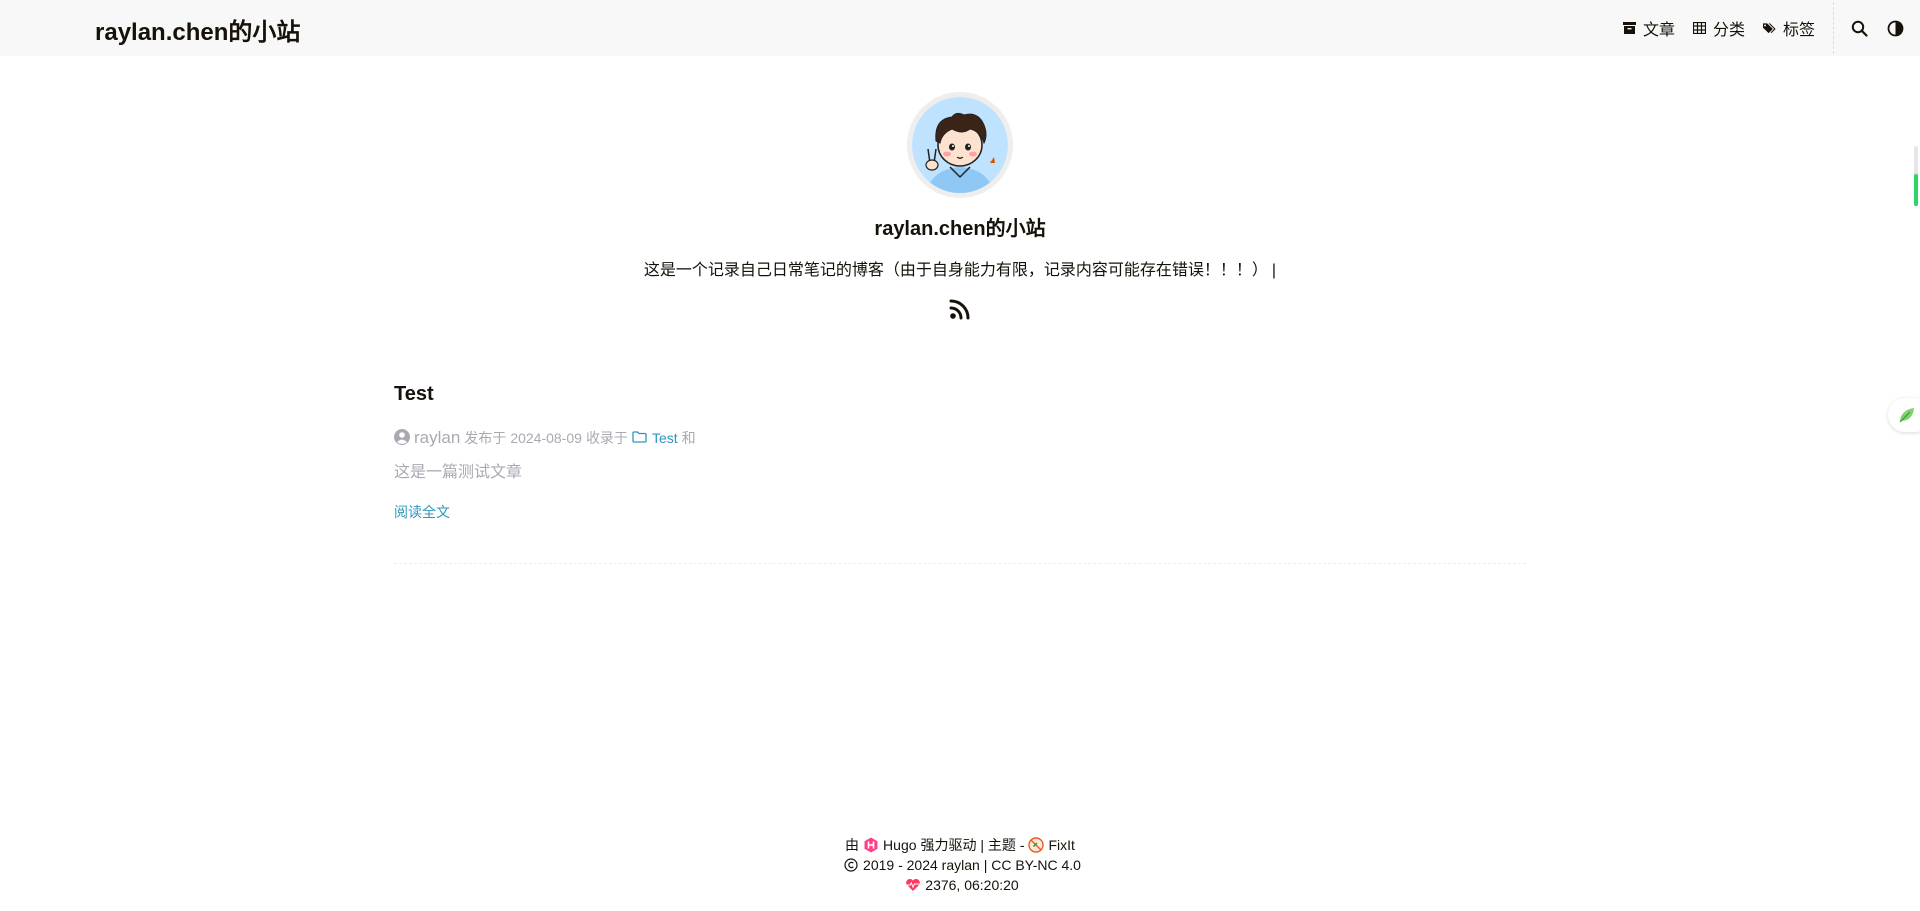  I want to click on post-divider, so click(960, 563).